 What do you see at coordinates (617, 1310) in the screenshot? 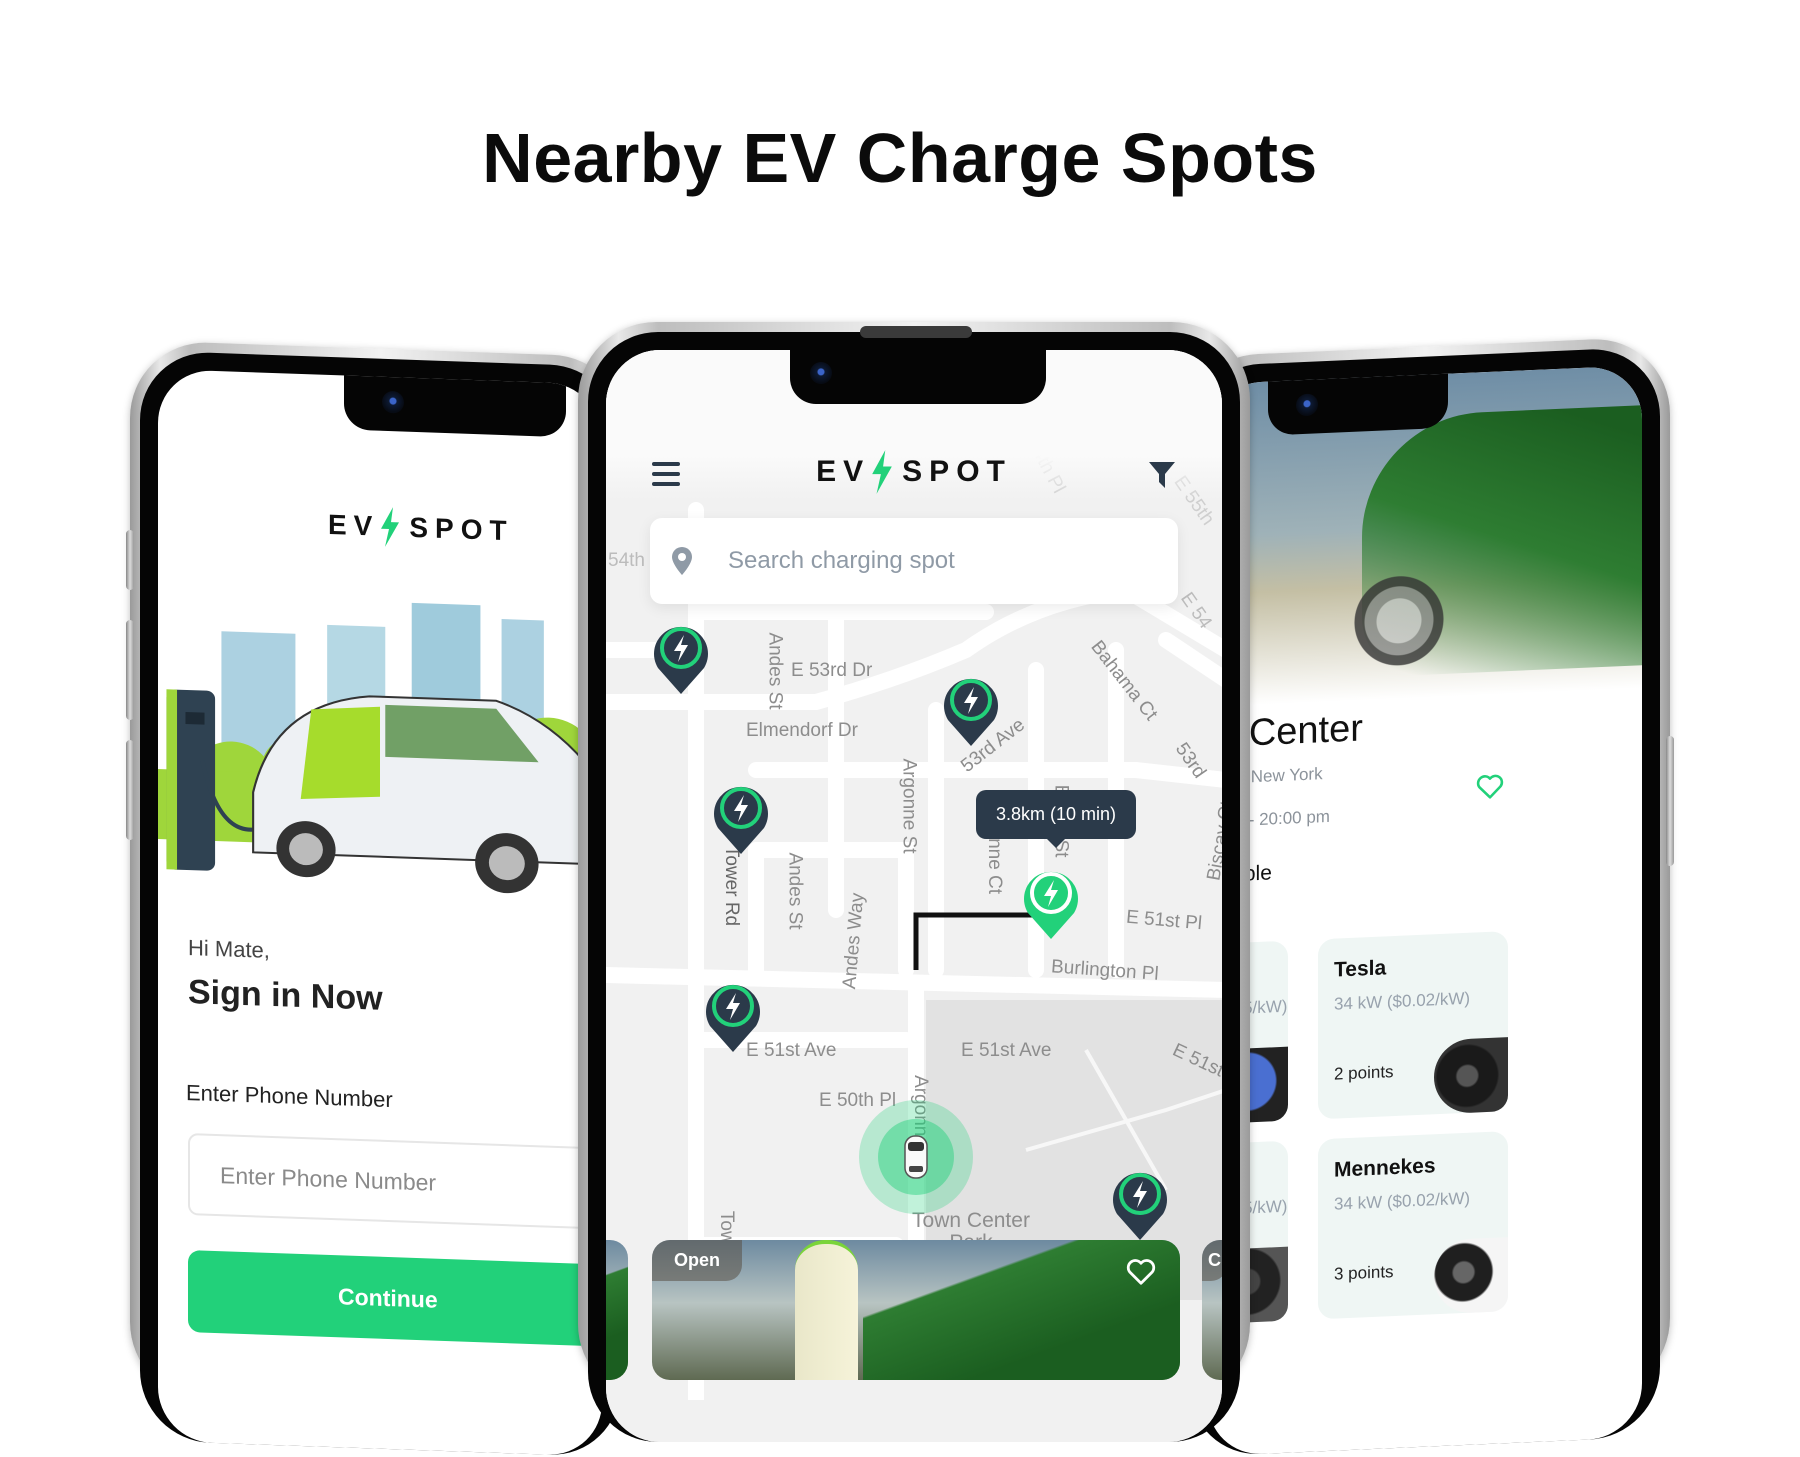
I see `station-card-prev` at bounding box center [617, 1310].